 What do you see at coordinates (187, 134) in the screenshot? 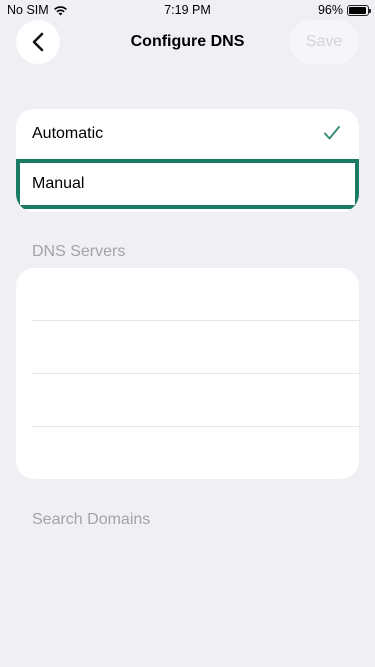
I see `option-automatic: Automatic` at bounding box center [187, 134].